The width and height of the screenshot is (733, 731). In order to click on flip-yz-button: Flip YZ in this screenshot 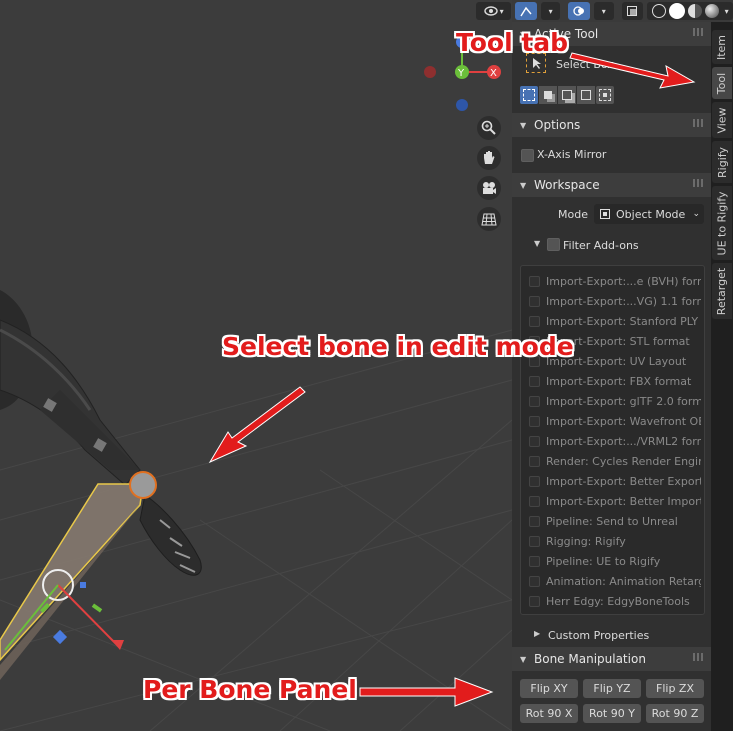, I will do `click(612, 688)`.